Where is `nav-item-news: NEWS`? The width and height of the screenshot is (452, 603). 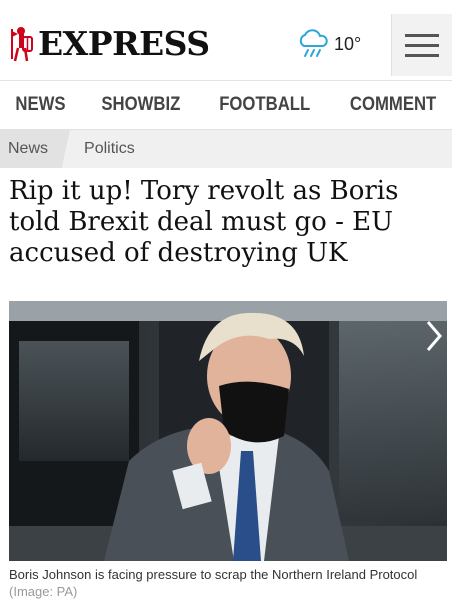
nav-item-news: NEWS is located at coordinates (40, 105).